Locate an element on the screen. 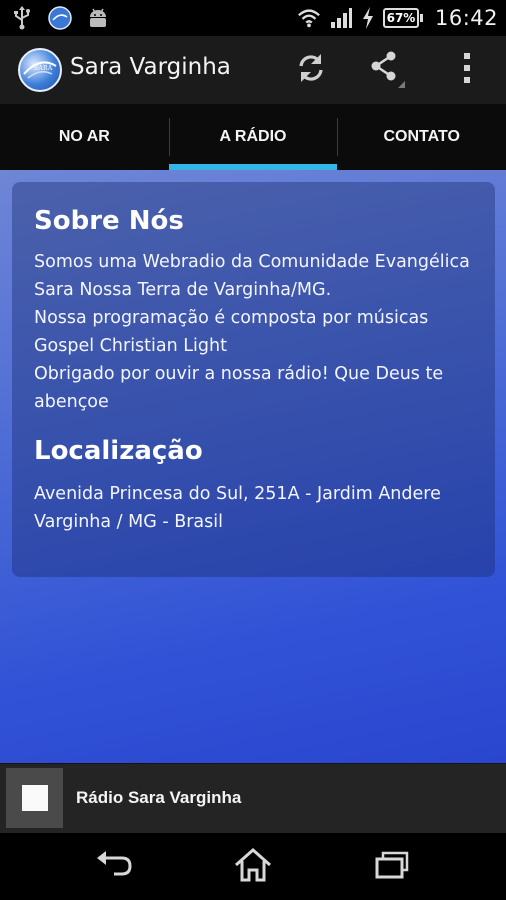 The width and height of the screenshot is (506, 900). usb-icon is located at coordinates (22, 18).